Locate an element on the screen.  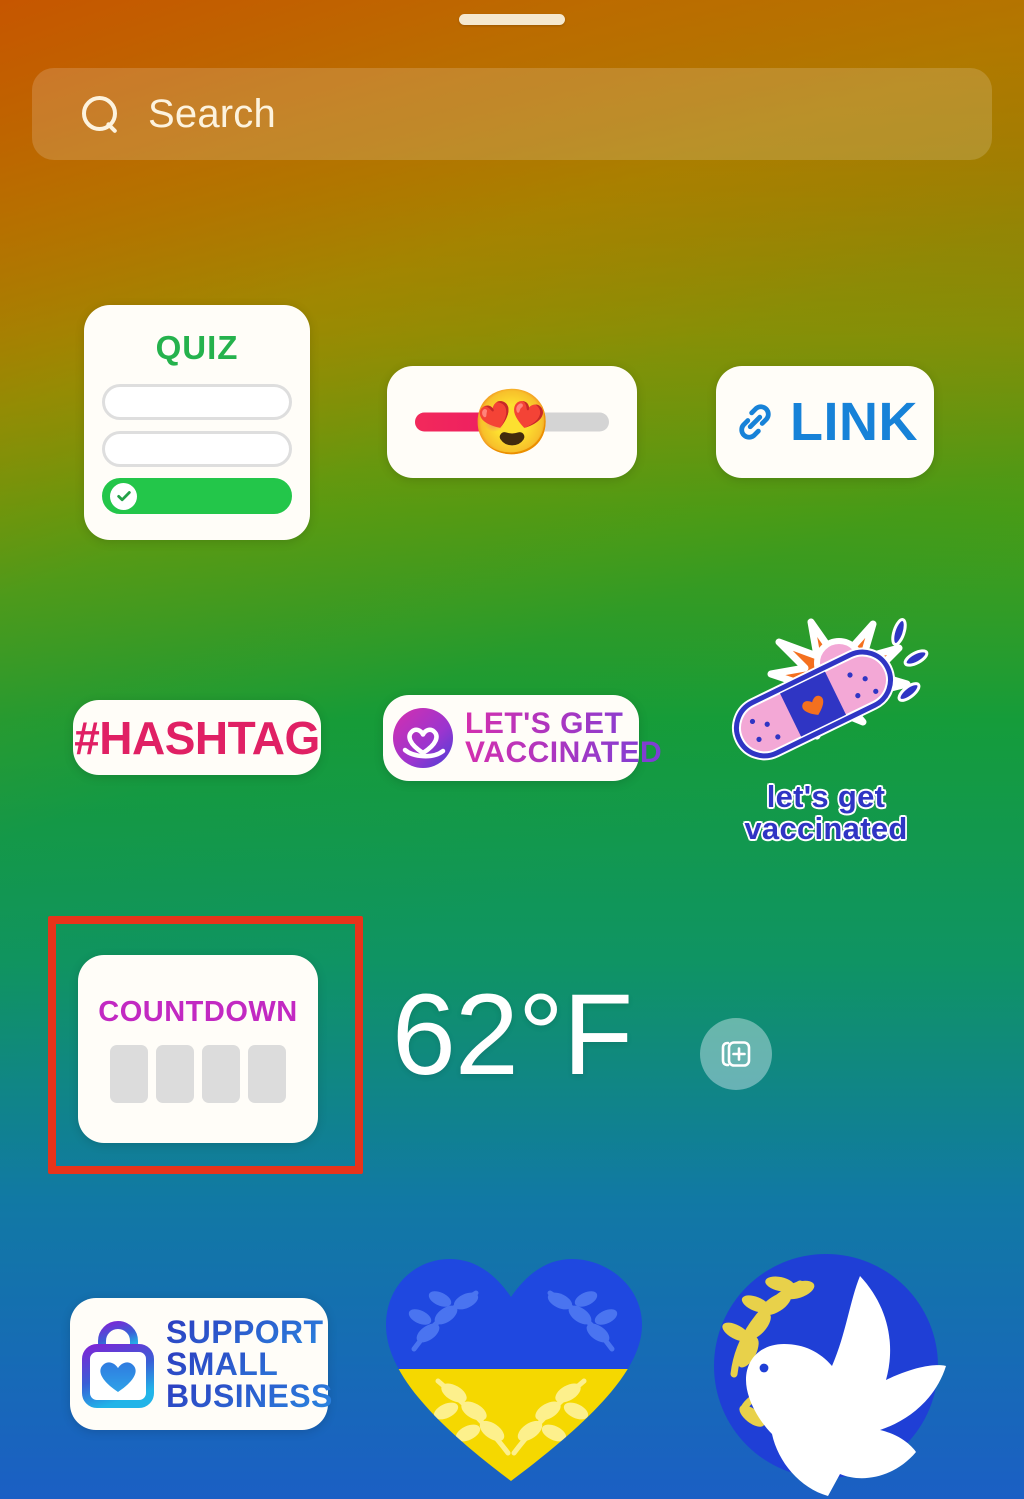
search-icon is located at coordinates (100, 114).